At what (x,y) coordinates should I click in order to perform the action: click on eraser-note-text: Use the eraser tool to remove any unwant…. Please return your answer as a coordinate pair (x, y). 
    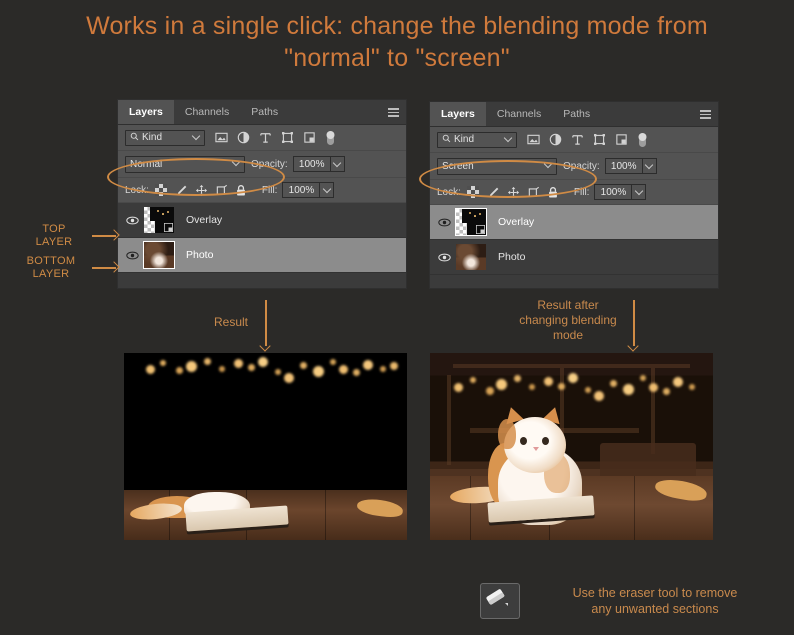
    Looking at the image, I should click on (655, 601).